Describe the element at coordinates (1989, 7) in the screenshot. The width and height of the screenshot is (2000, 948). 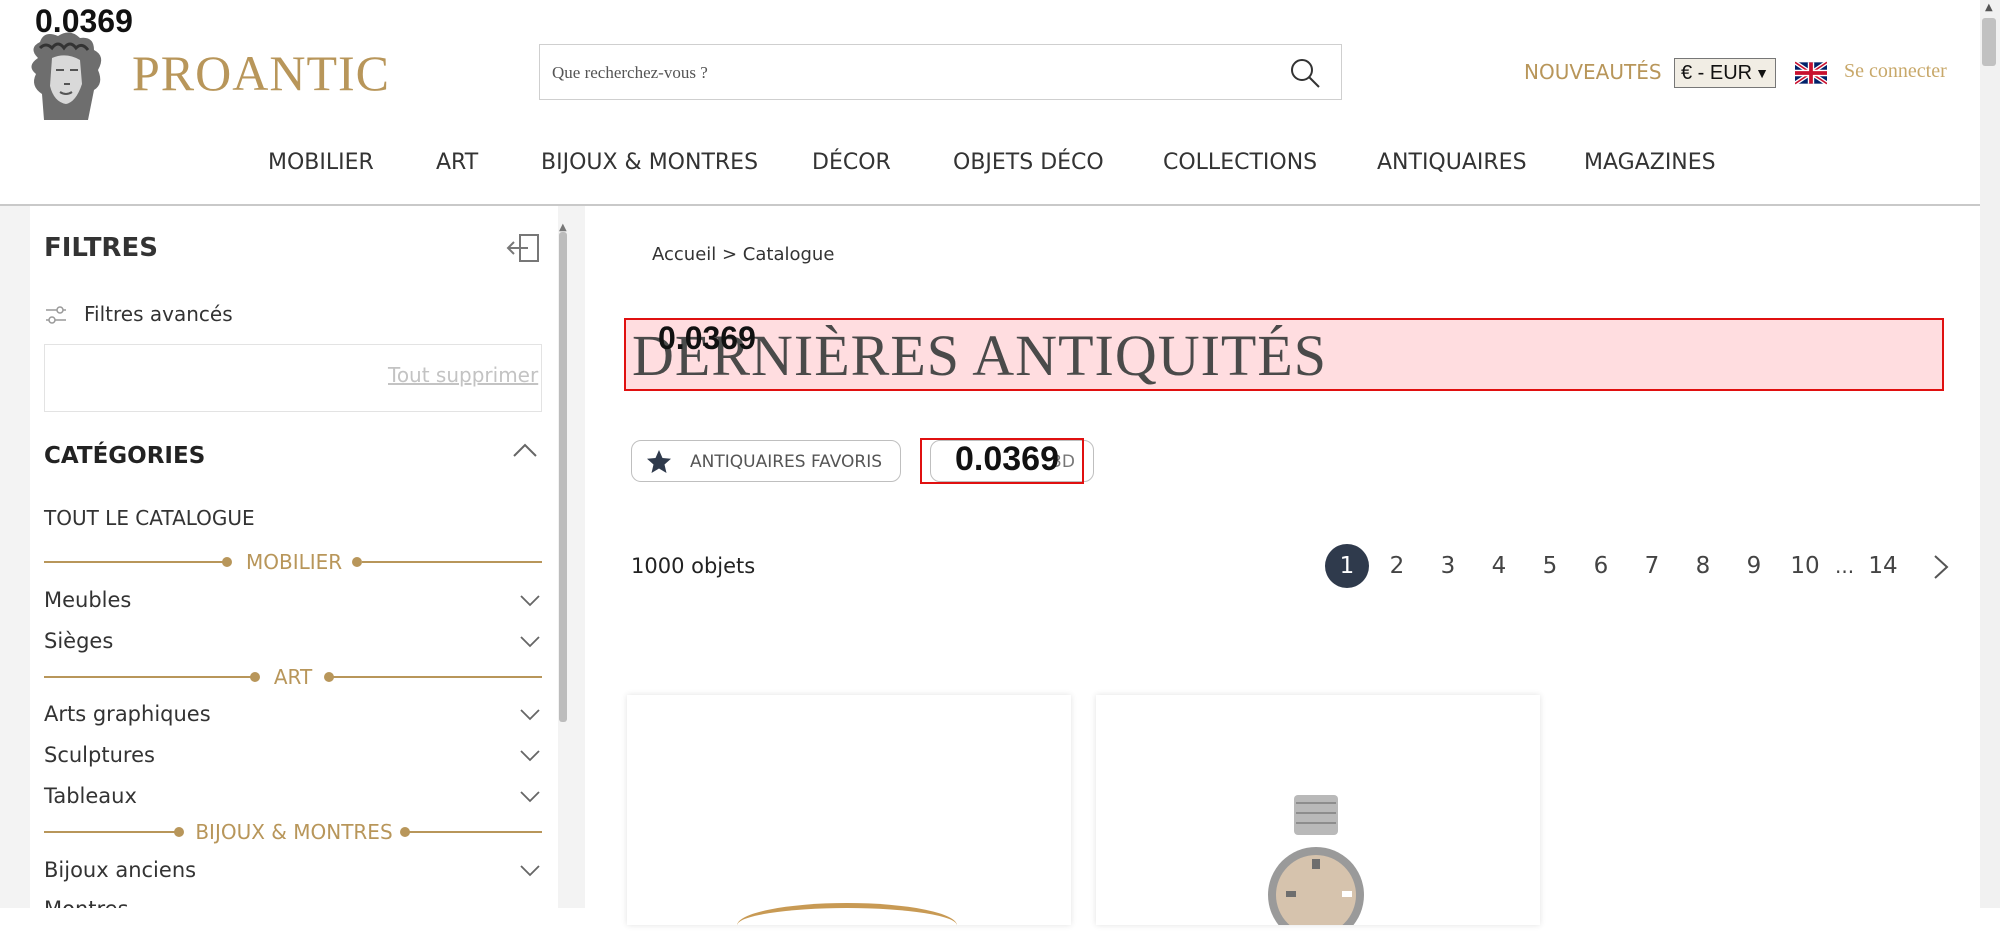
I see `scroll-up-icon: ▲` at that location.